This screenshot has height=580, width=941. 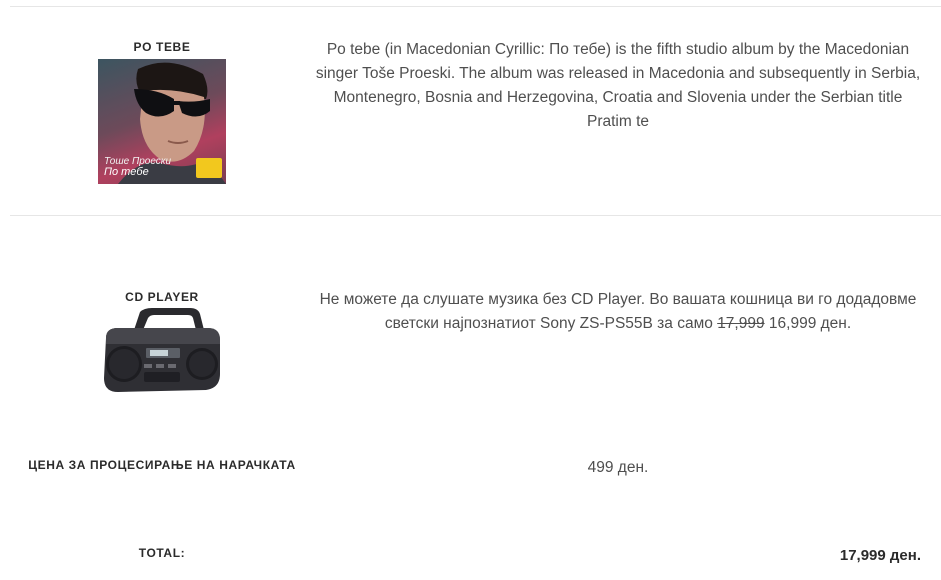 I want to click on processing-fee-value: 499 ден., so click(x=618, y=467).